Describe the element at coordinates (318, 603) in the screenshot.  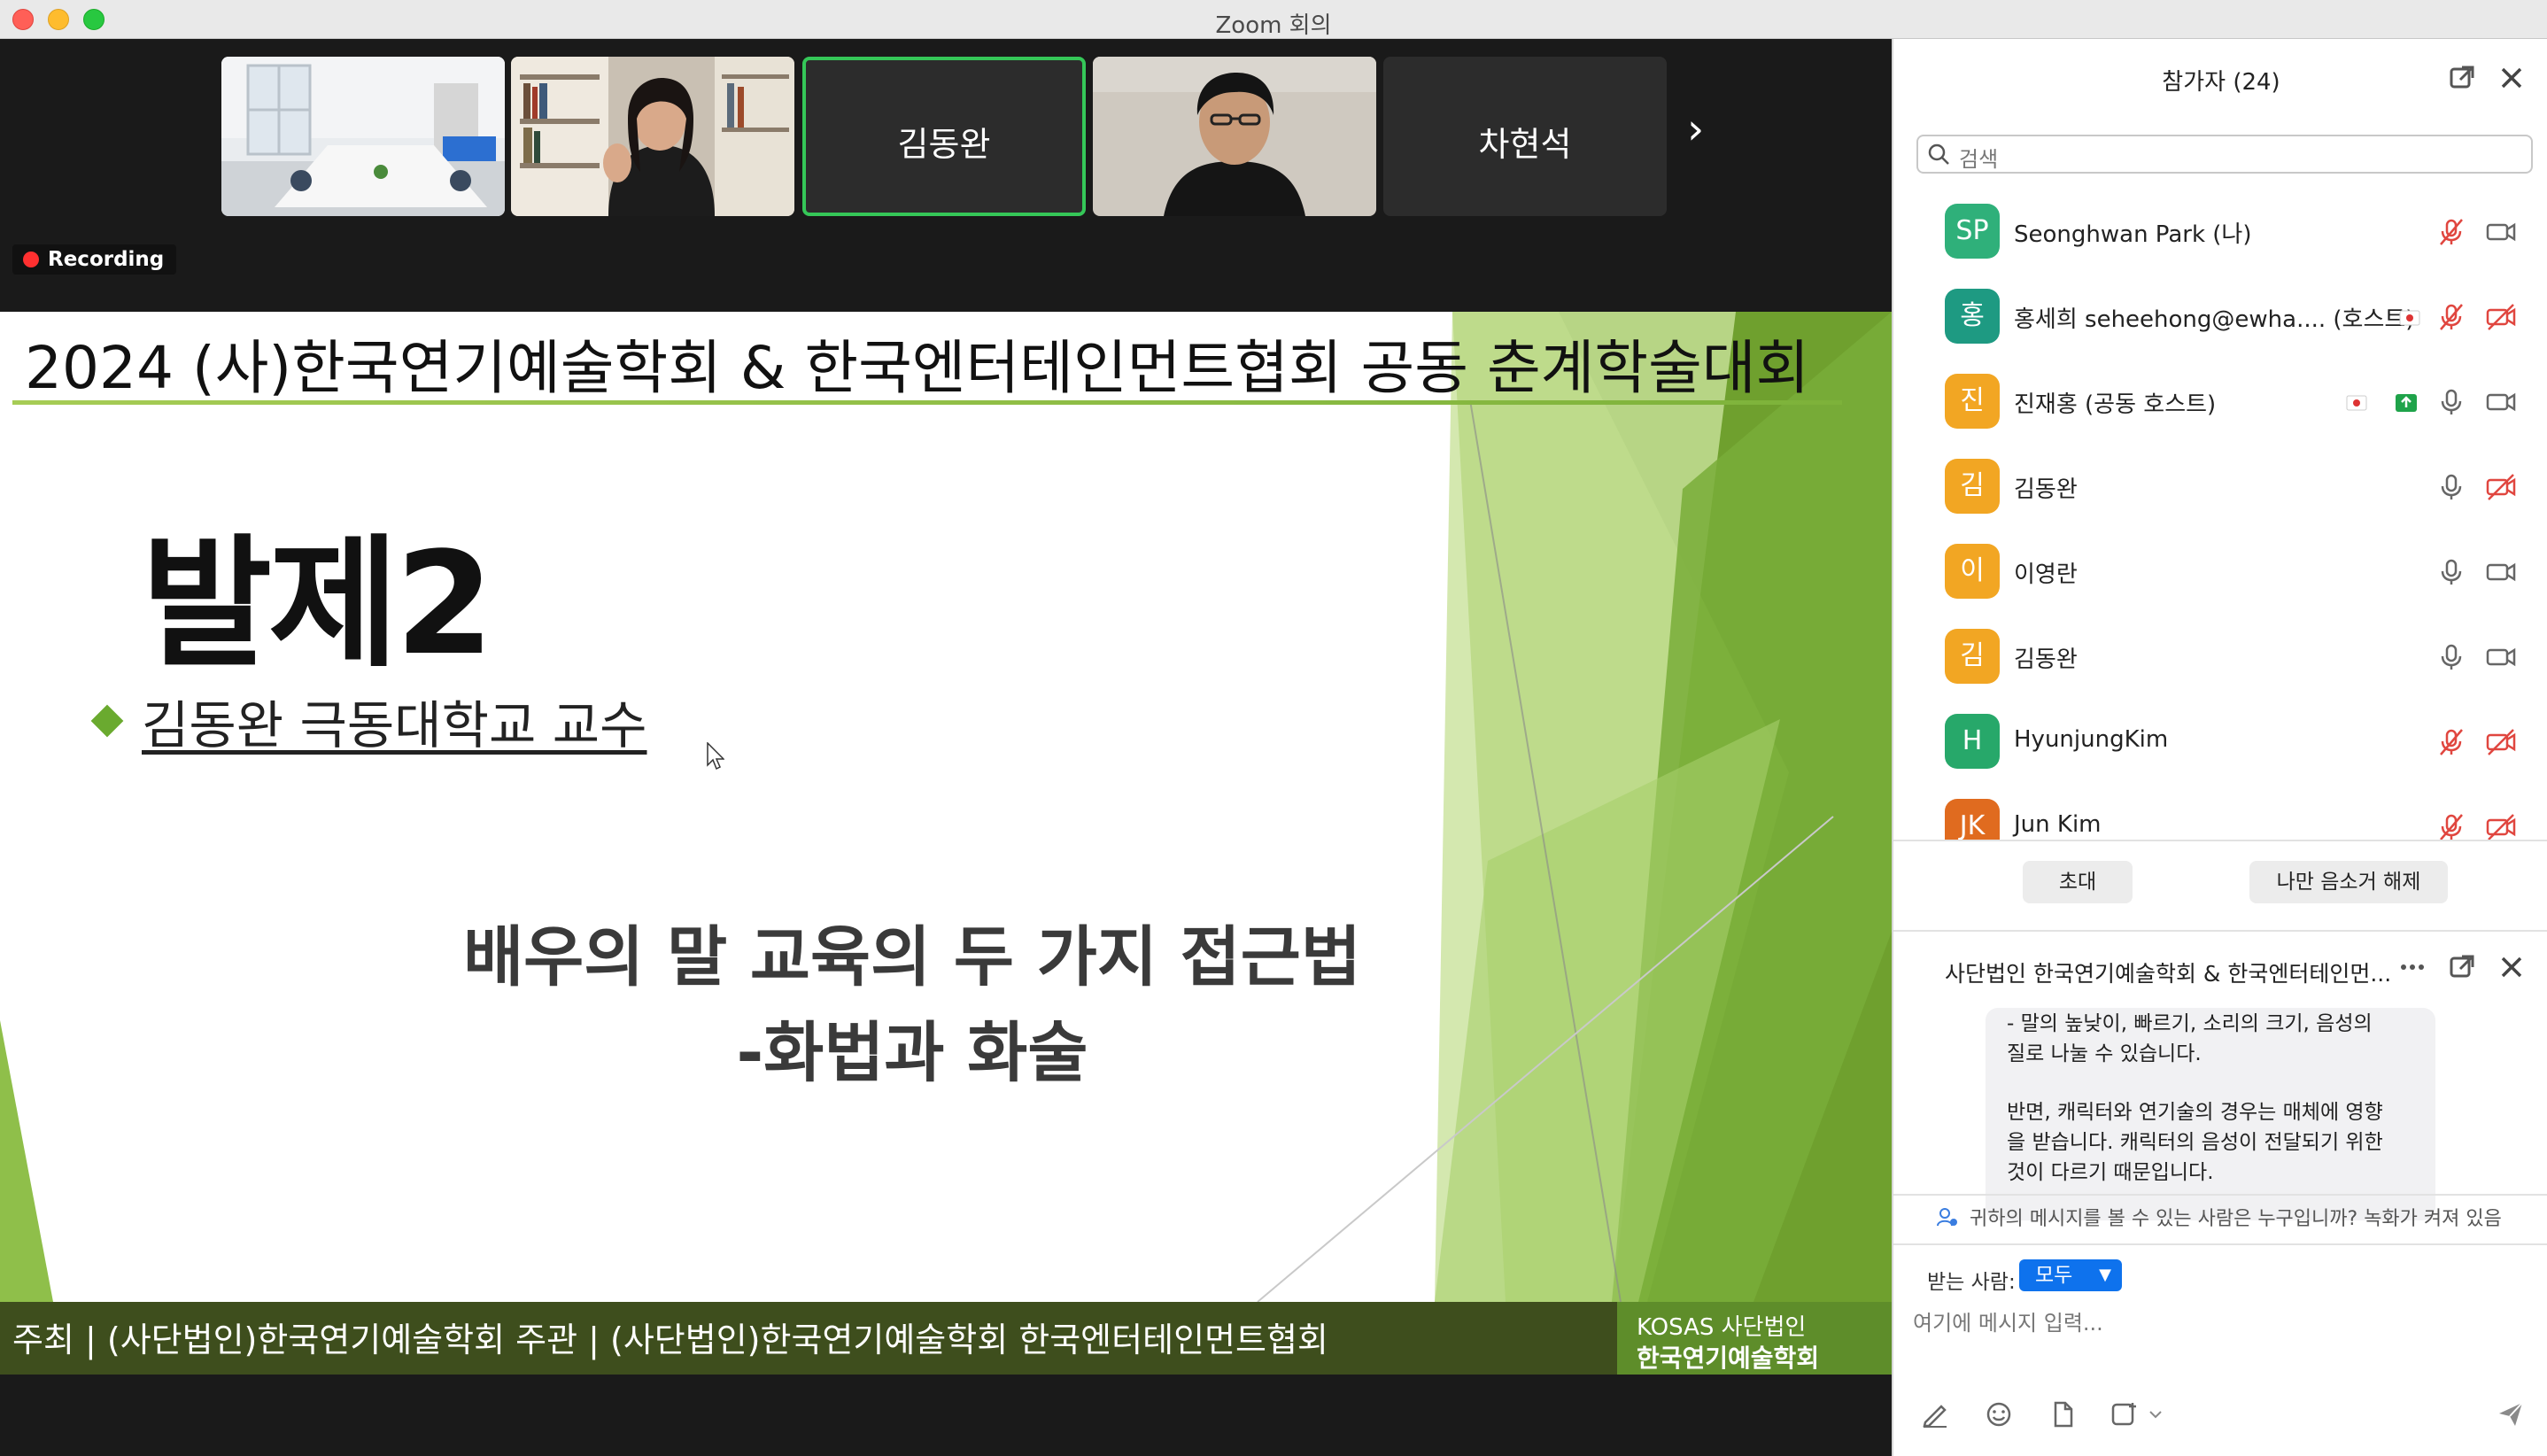
I see `presentation-title: 발제2` at that location.